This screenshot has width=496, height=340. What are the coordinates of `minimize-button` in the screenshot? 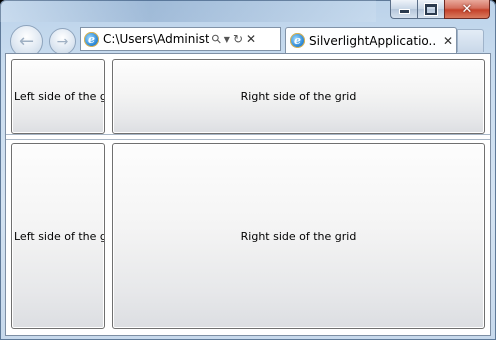 It's located at (403, 9).